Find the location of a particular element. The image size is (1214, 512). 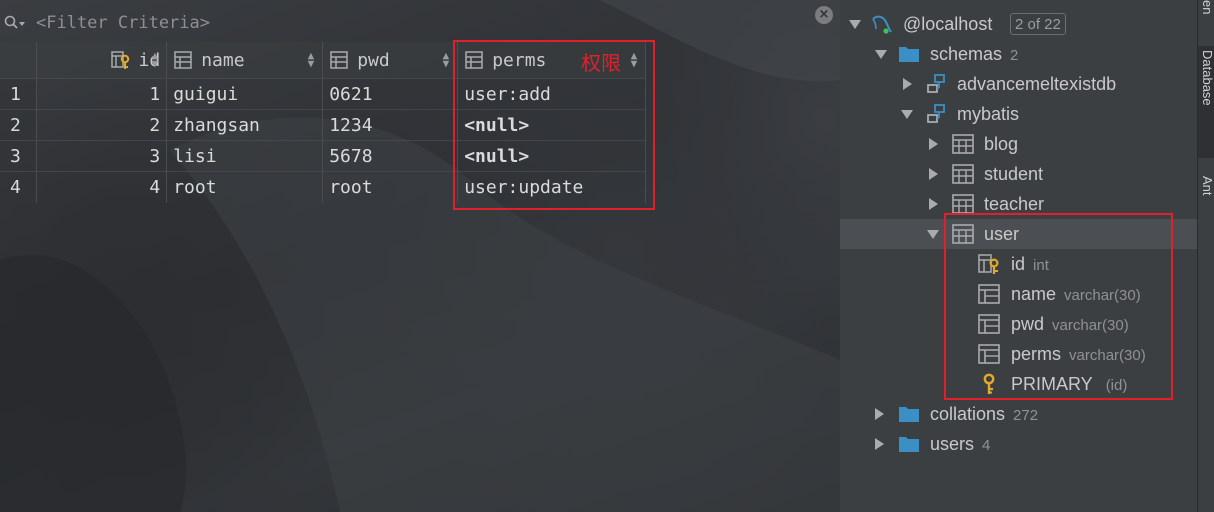

user-count: 4 is located at coordinates (986, 445).